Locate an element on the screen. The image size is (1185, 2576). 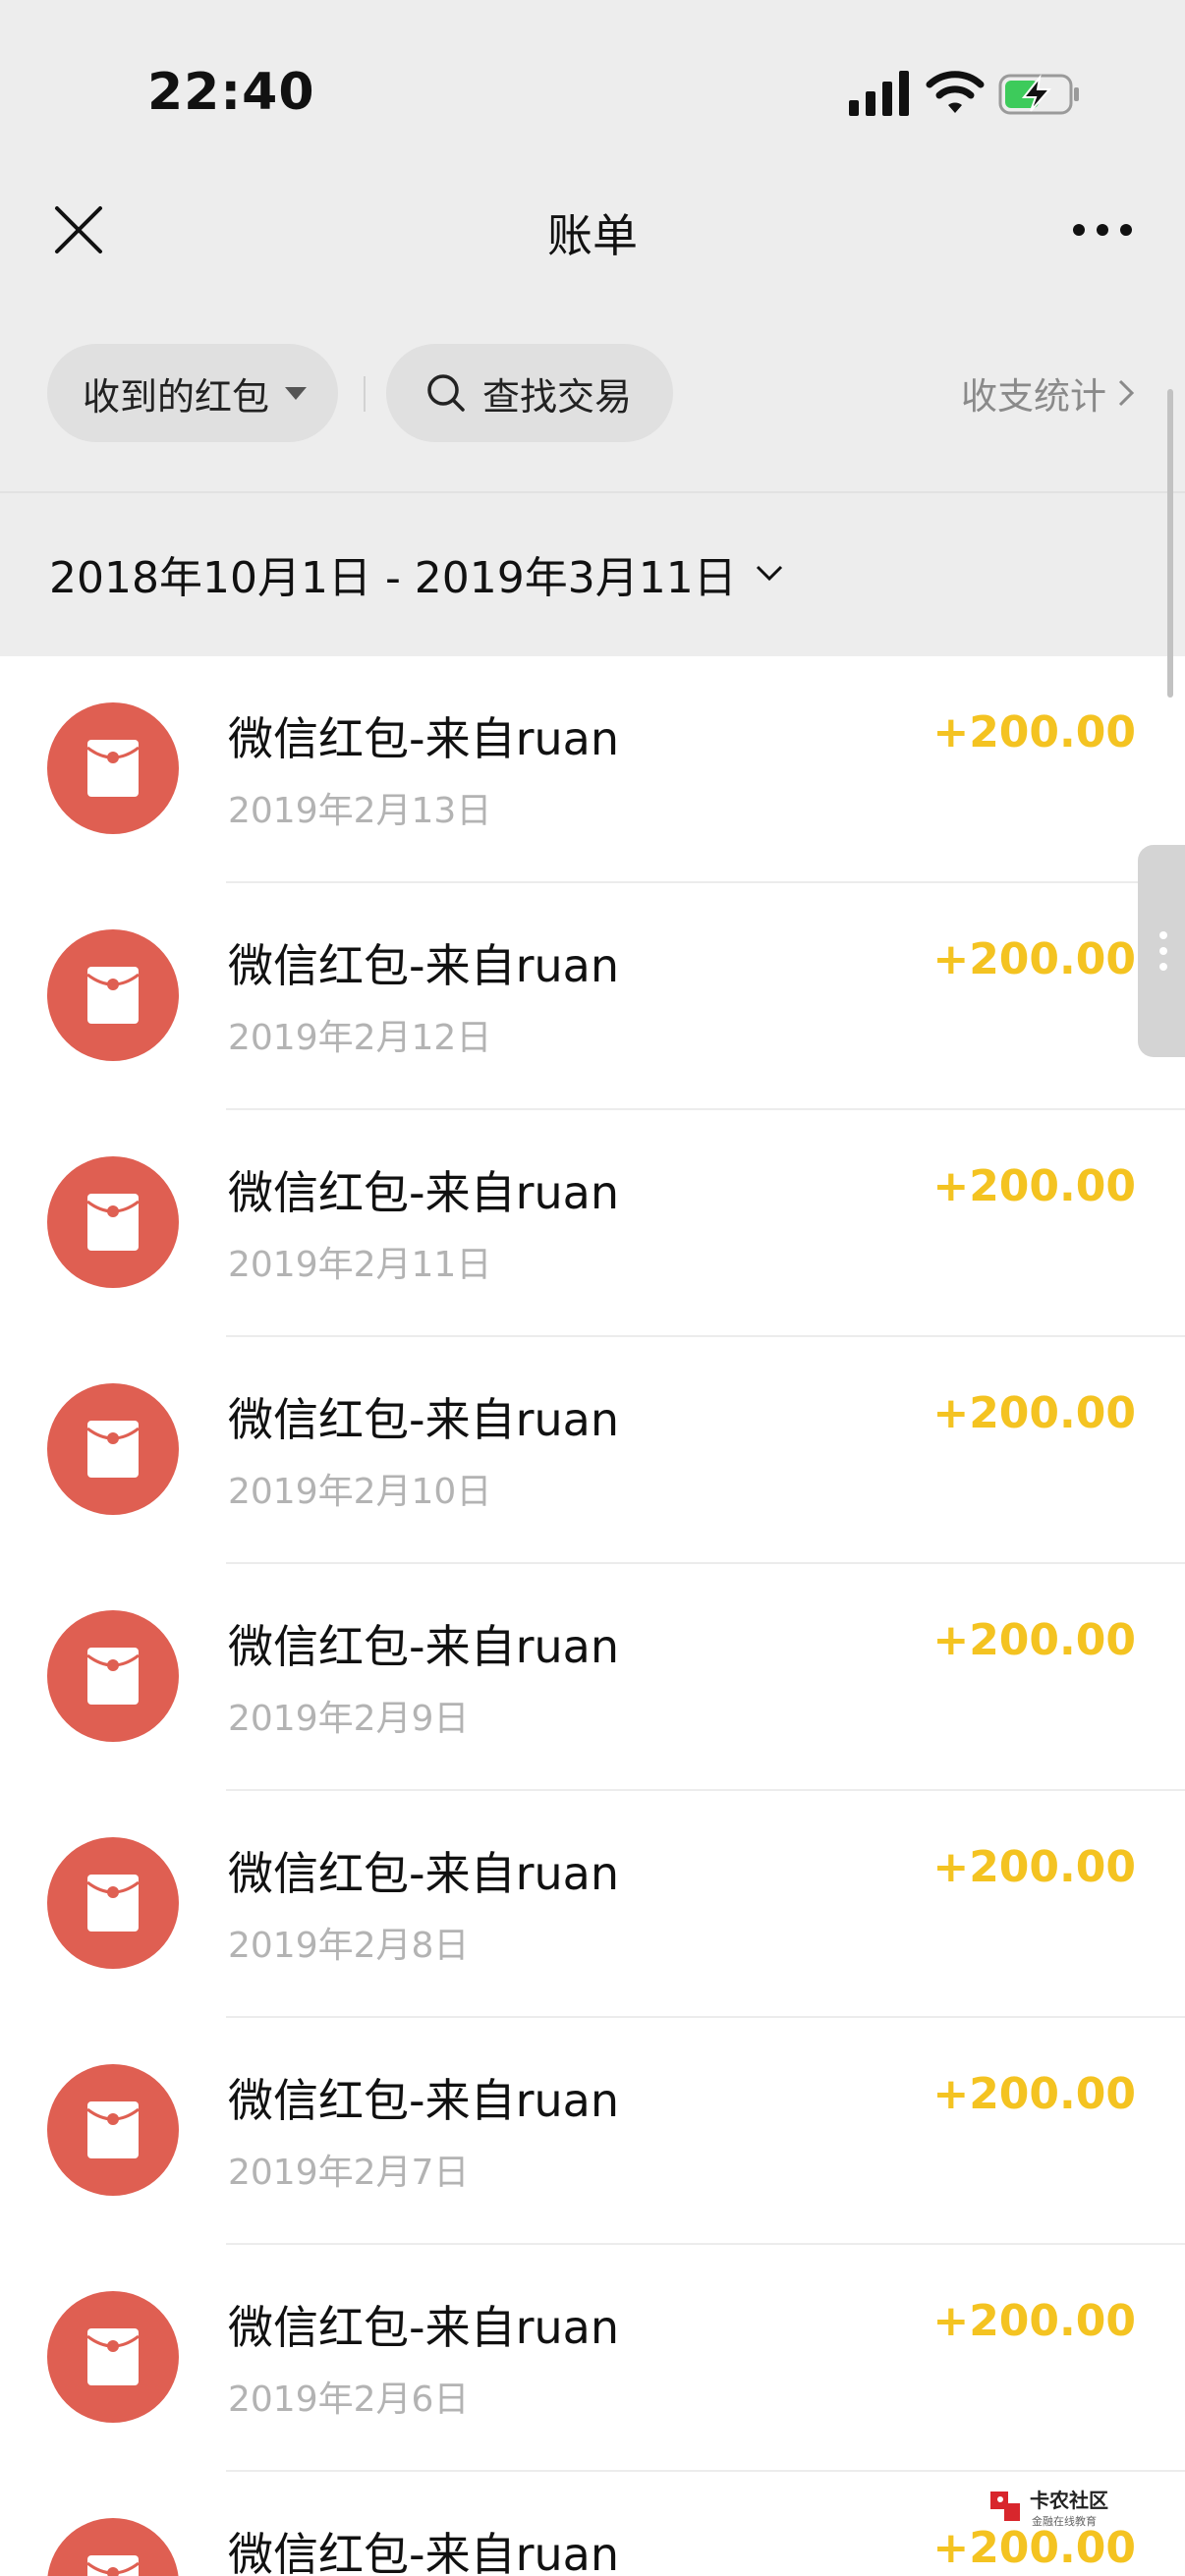
transaction-date: 2019年2月11日 is located at coordinates (360, 1265).